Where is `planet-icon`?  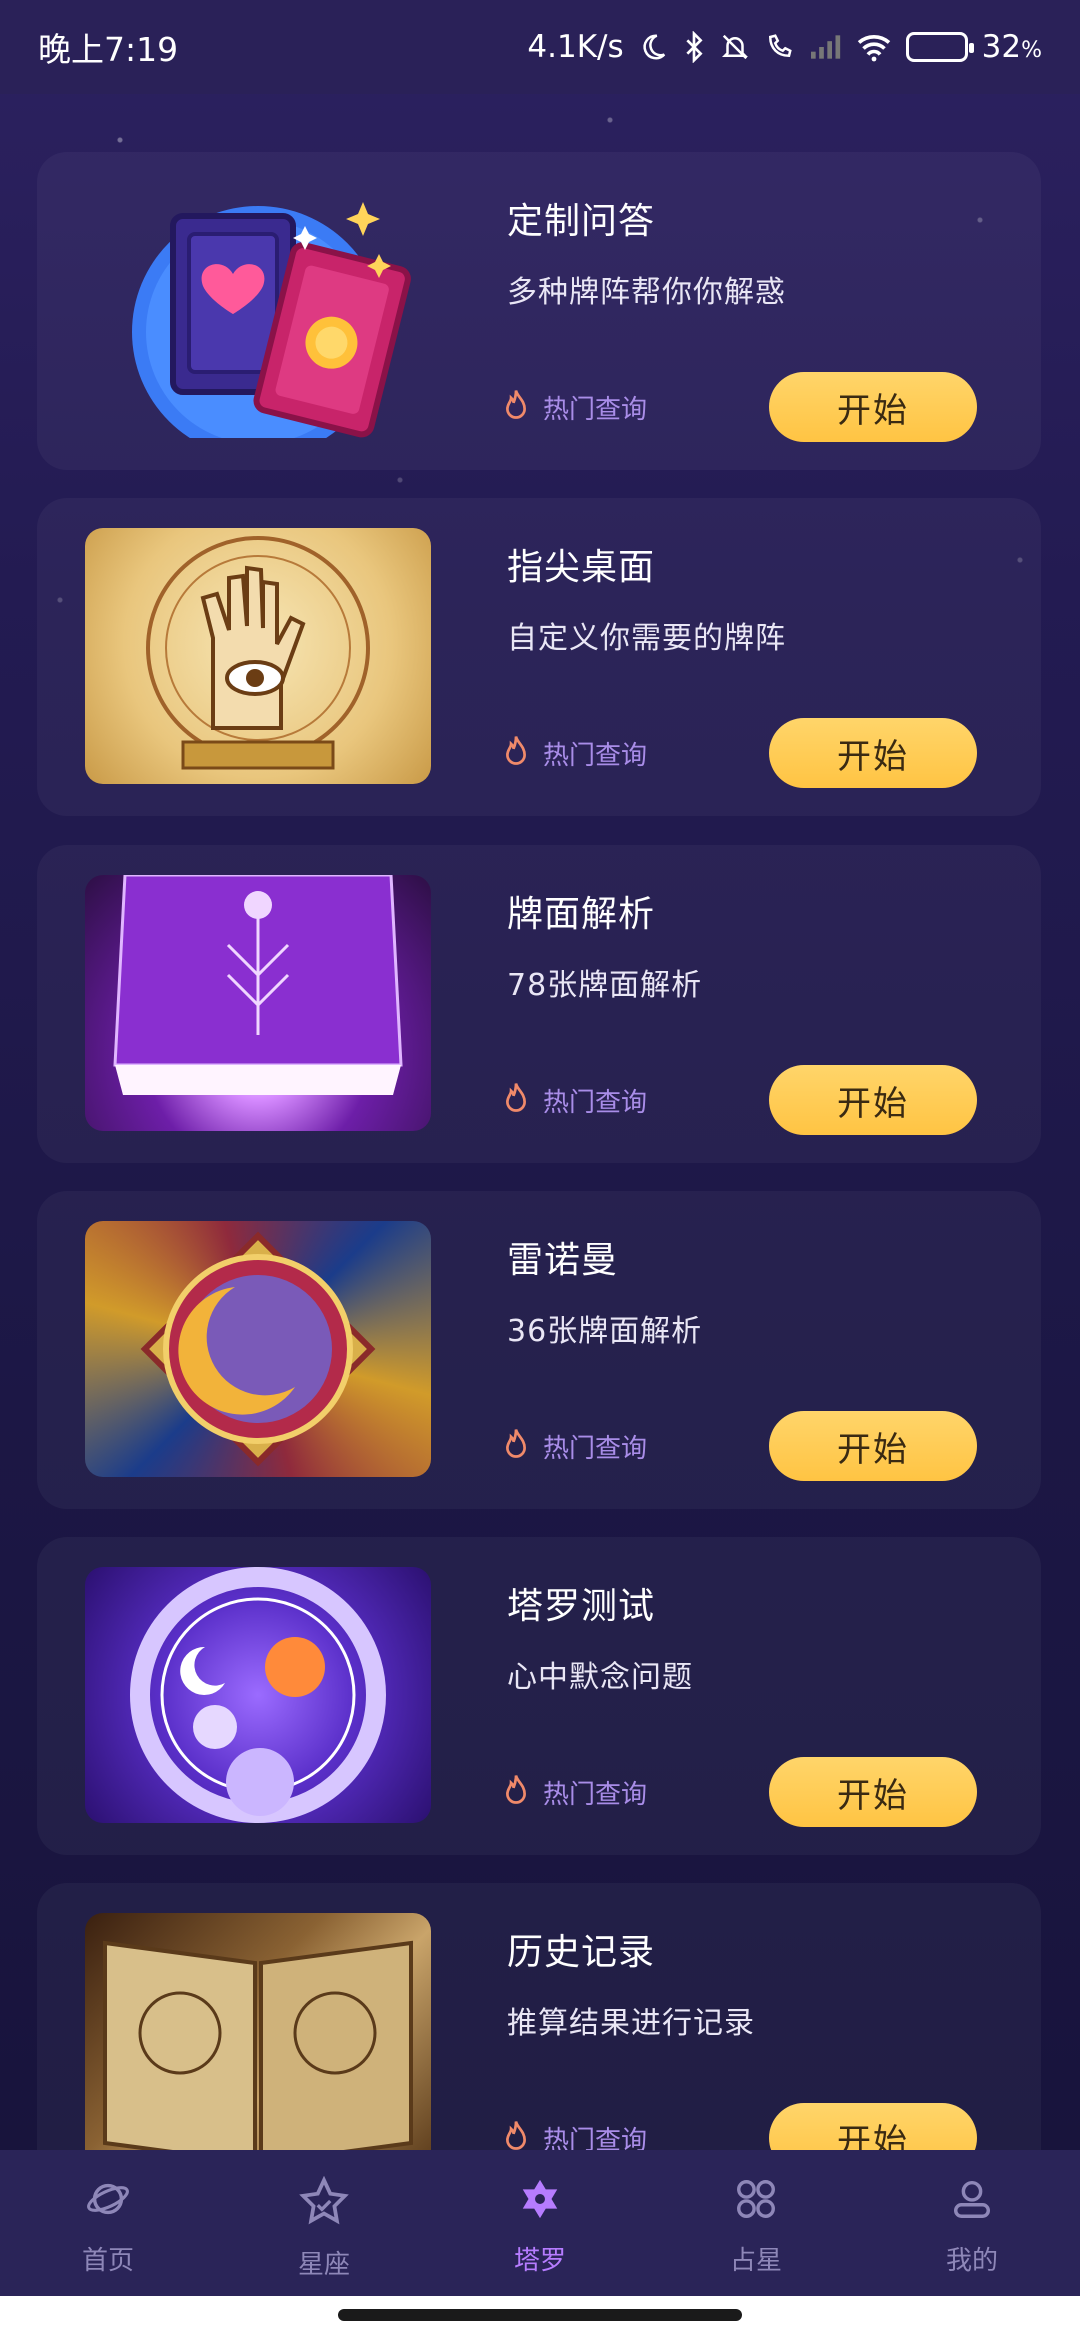
planet-icon is located at coordinates (108, 2201).